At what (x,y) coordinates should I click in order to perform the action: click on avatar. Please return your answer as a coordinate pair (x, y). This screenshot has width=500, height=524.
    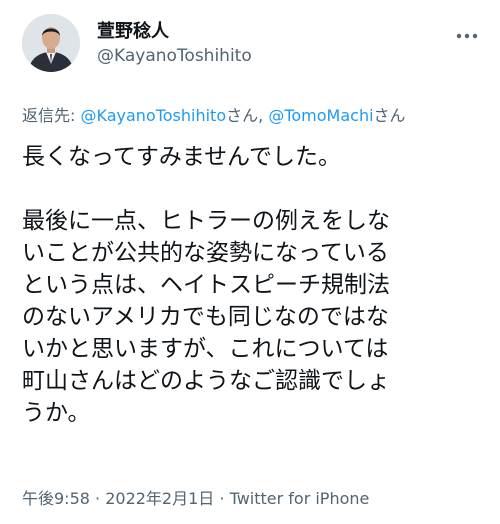
    Looking at the image, I should click on (51, 43).